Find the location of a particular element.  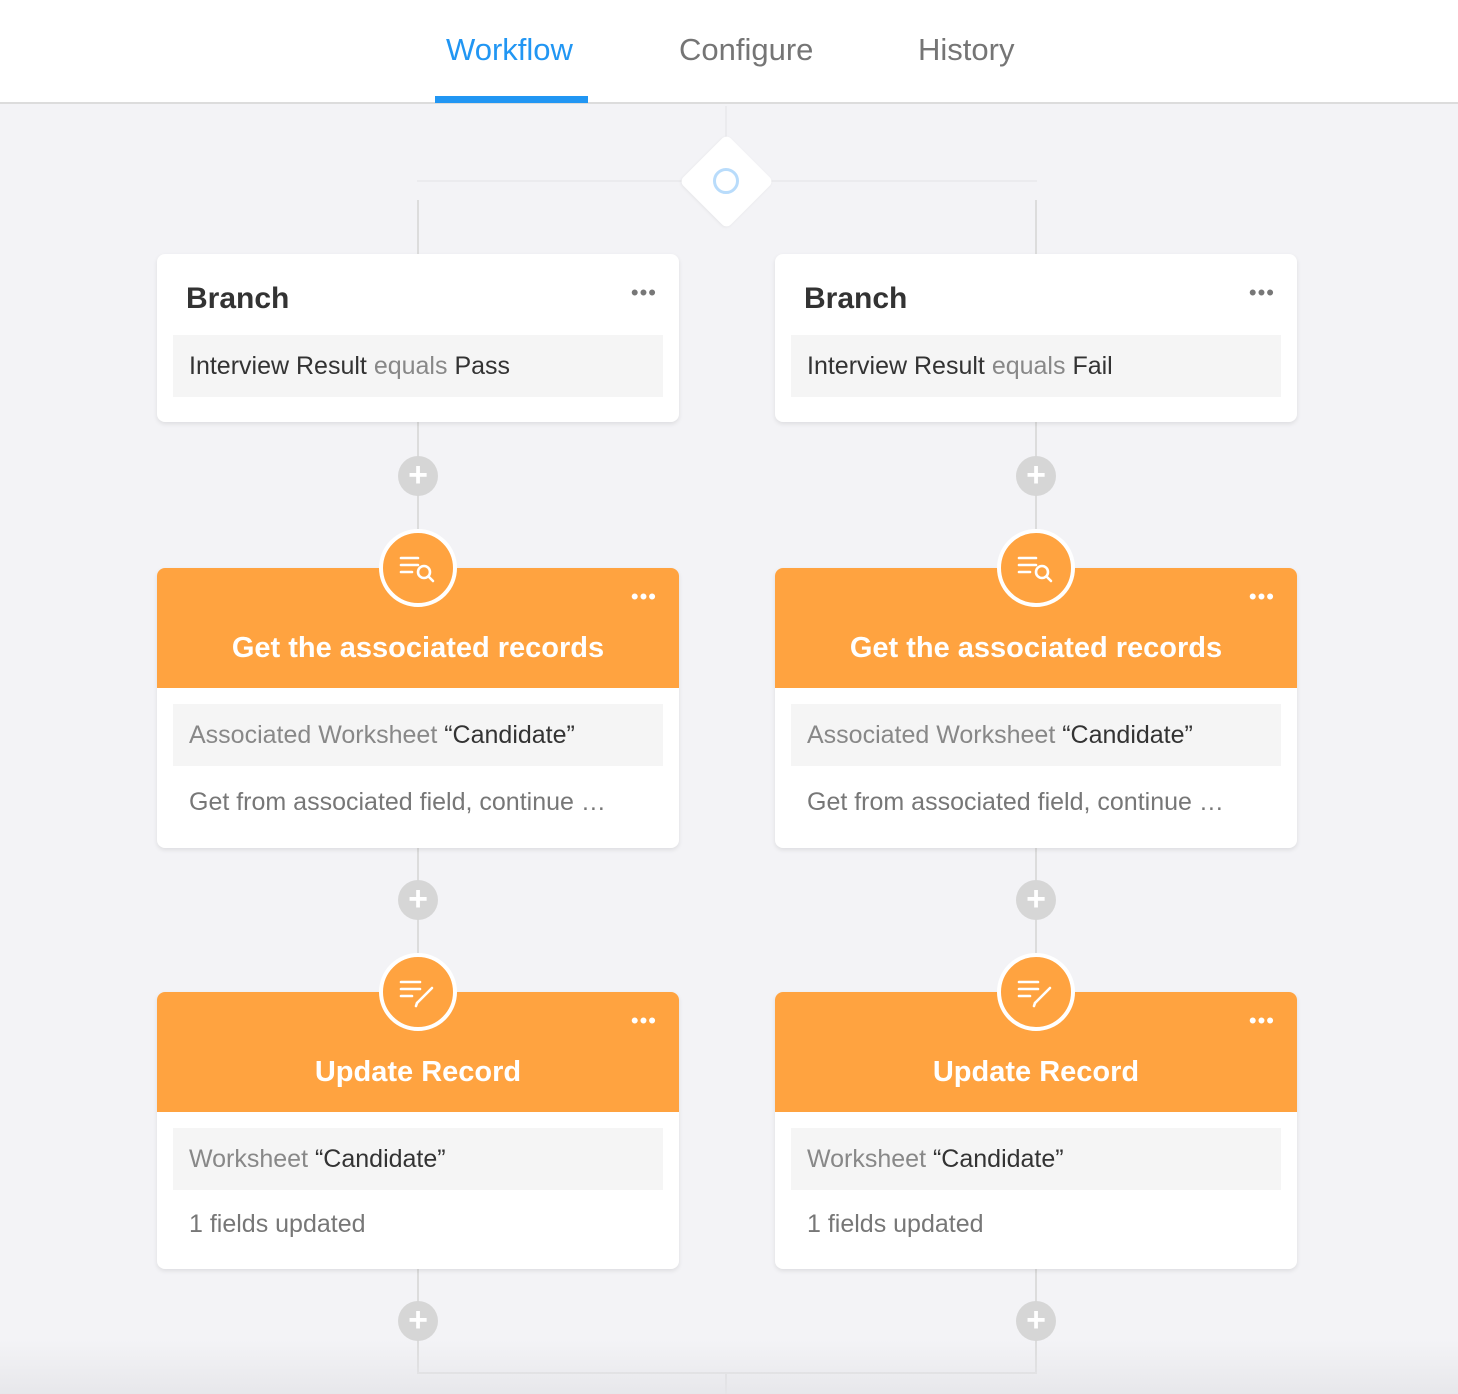

branch-node-icon is located at coordinates (726, 181).